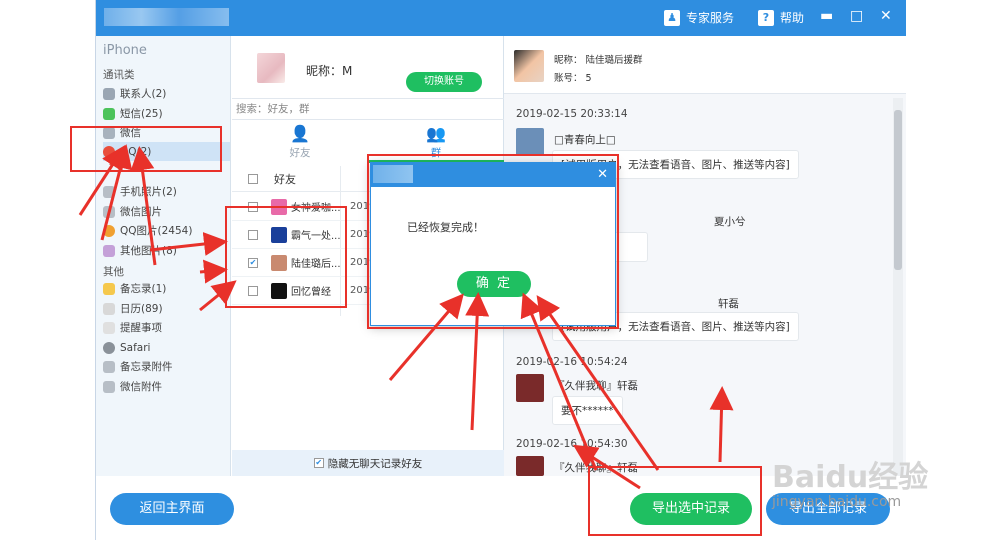  What do you see at coordinates (850, 477) in the screenshot?
I see `watermark-brand: Baidu经验` at bounding box center [850, 477].